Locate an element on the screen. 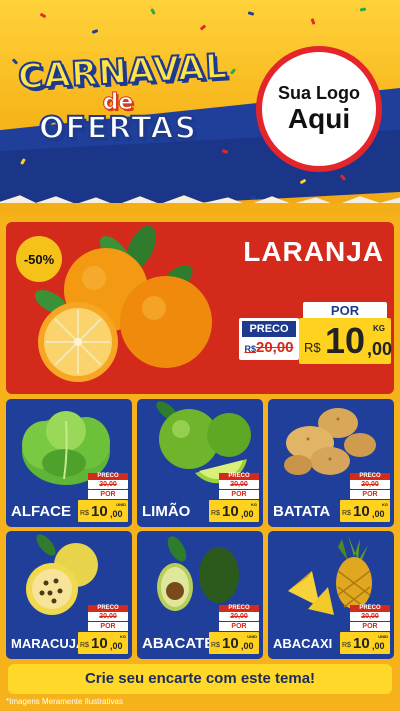 The height and width of the screenshot is (711, 400). title-carnaval: CARNAVAL is located at coordinates (123, 72).